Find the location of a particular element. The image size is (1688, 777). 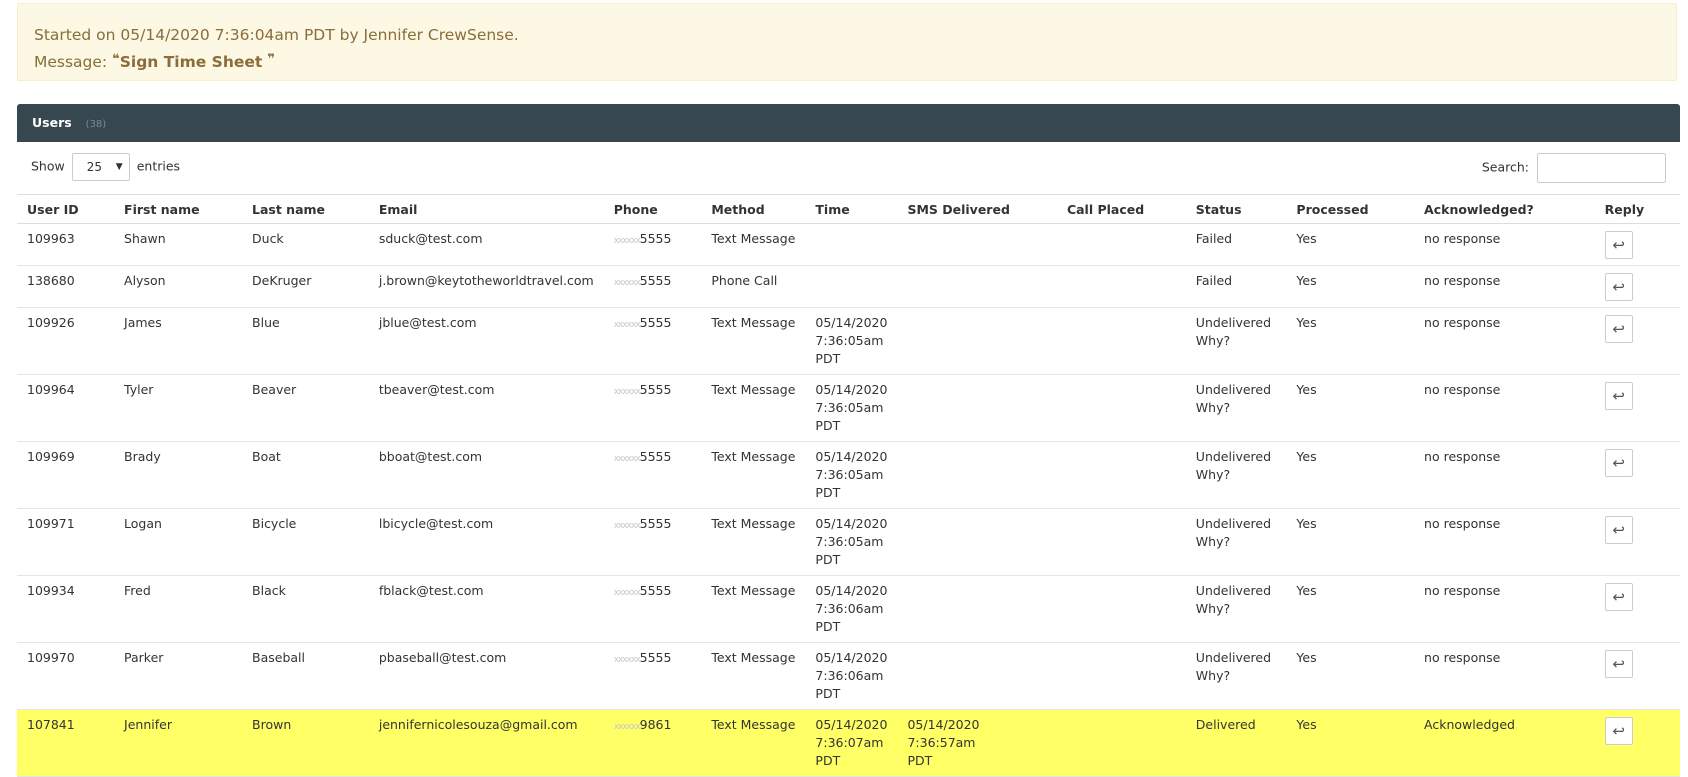

cell-user-id: 109963 is located at coordinates (66, 244).